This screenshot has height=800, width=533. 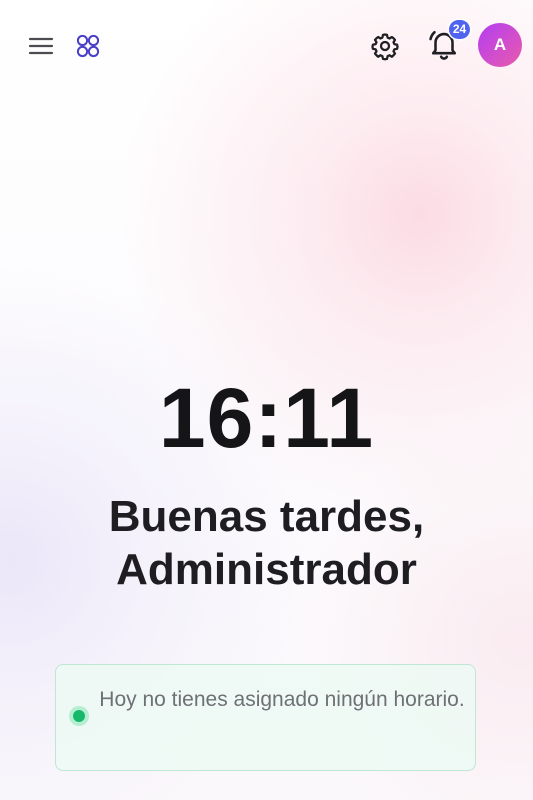 What do you see at coordinates (282, 699) in the screenshot?
I see `schedule-message: Hoy no tienes asignado ningún horario.` at bounding box center [282, 699].